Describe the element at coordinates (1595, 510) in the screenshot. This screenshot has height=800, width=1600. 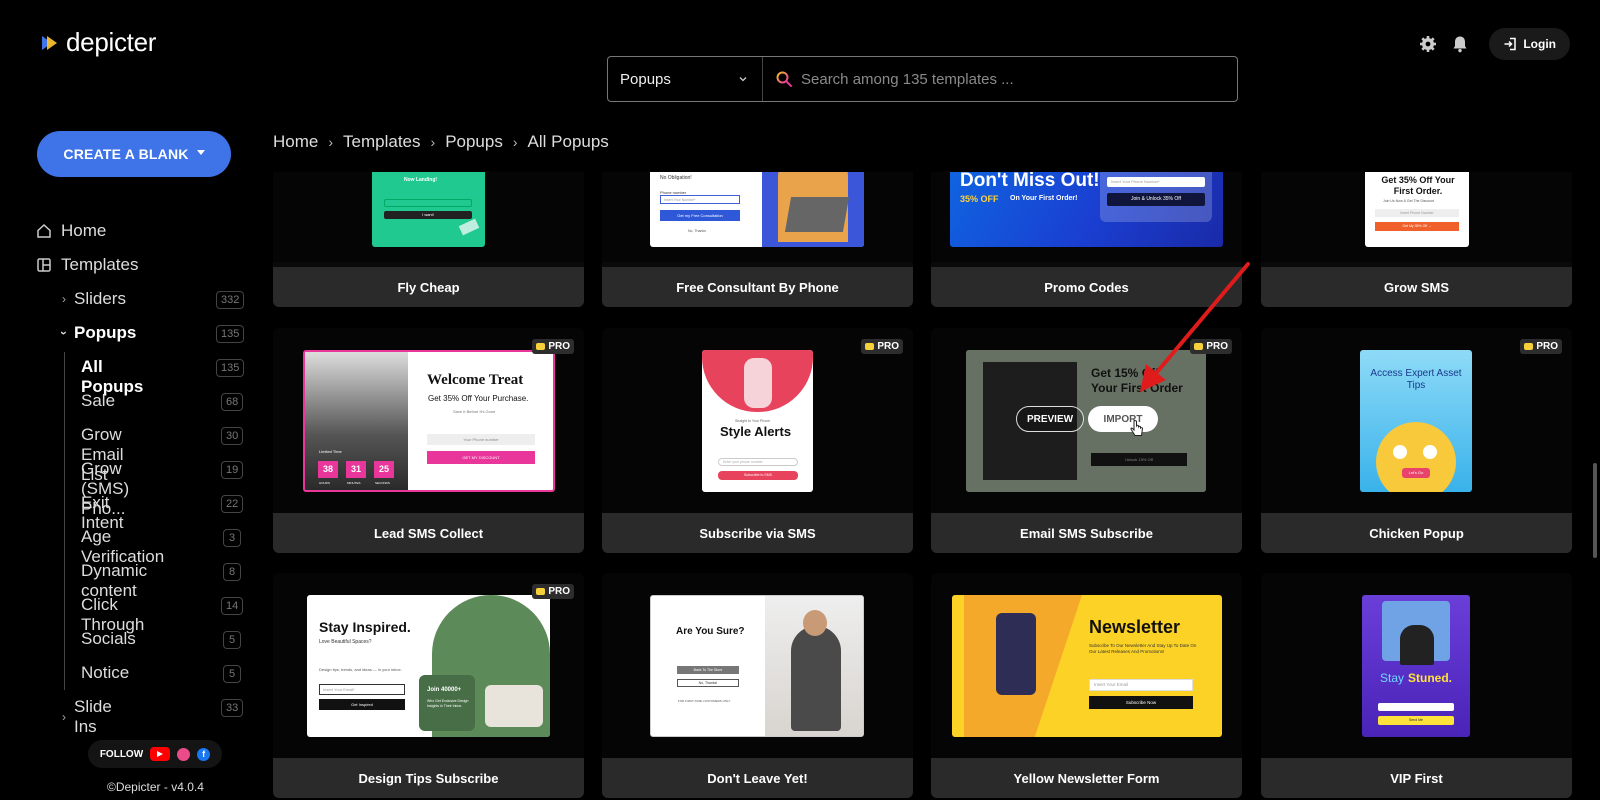
I see `scrollbar` at that location.